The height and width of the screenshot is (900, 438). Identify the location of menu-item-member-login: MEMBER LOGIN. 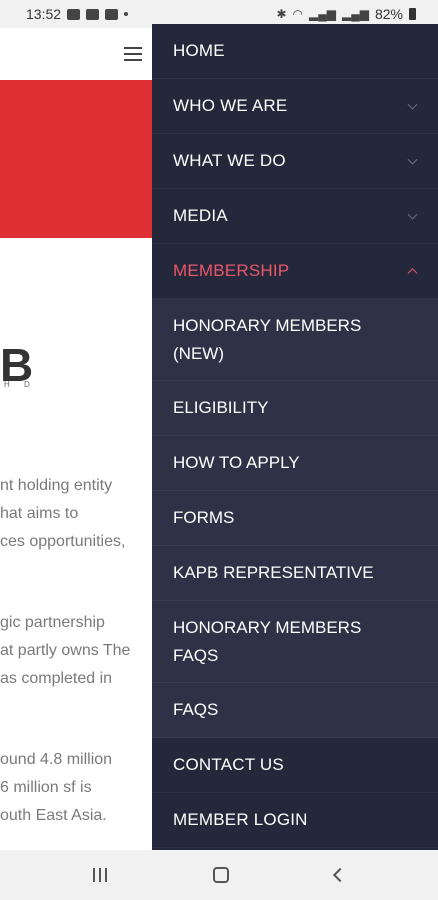
(295, 820).